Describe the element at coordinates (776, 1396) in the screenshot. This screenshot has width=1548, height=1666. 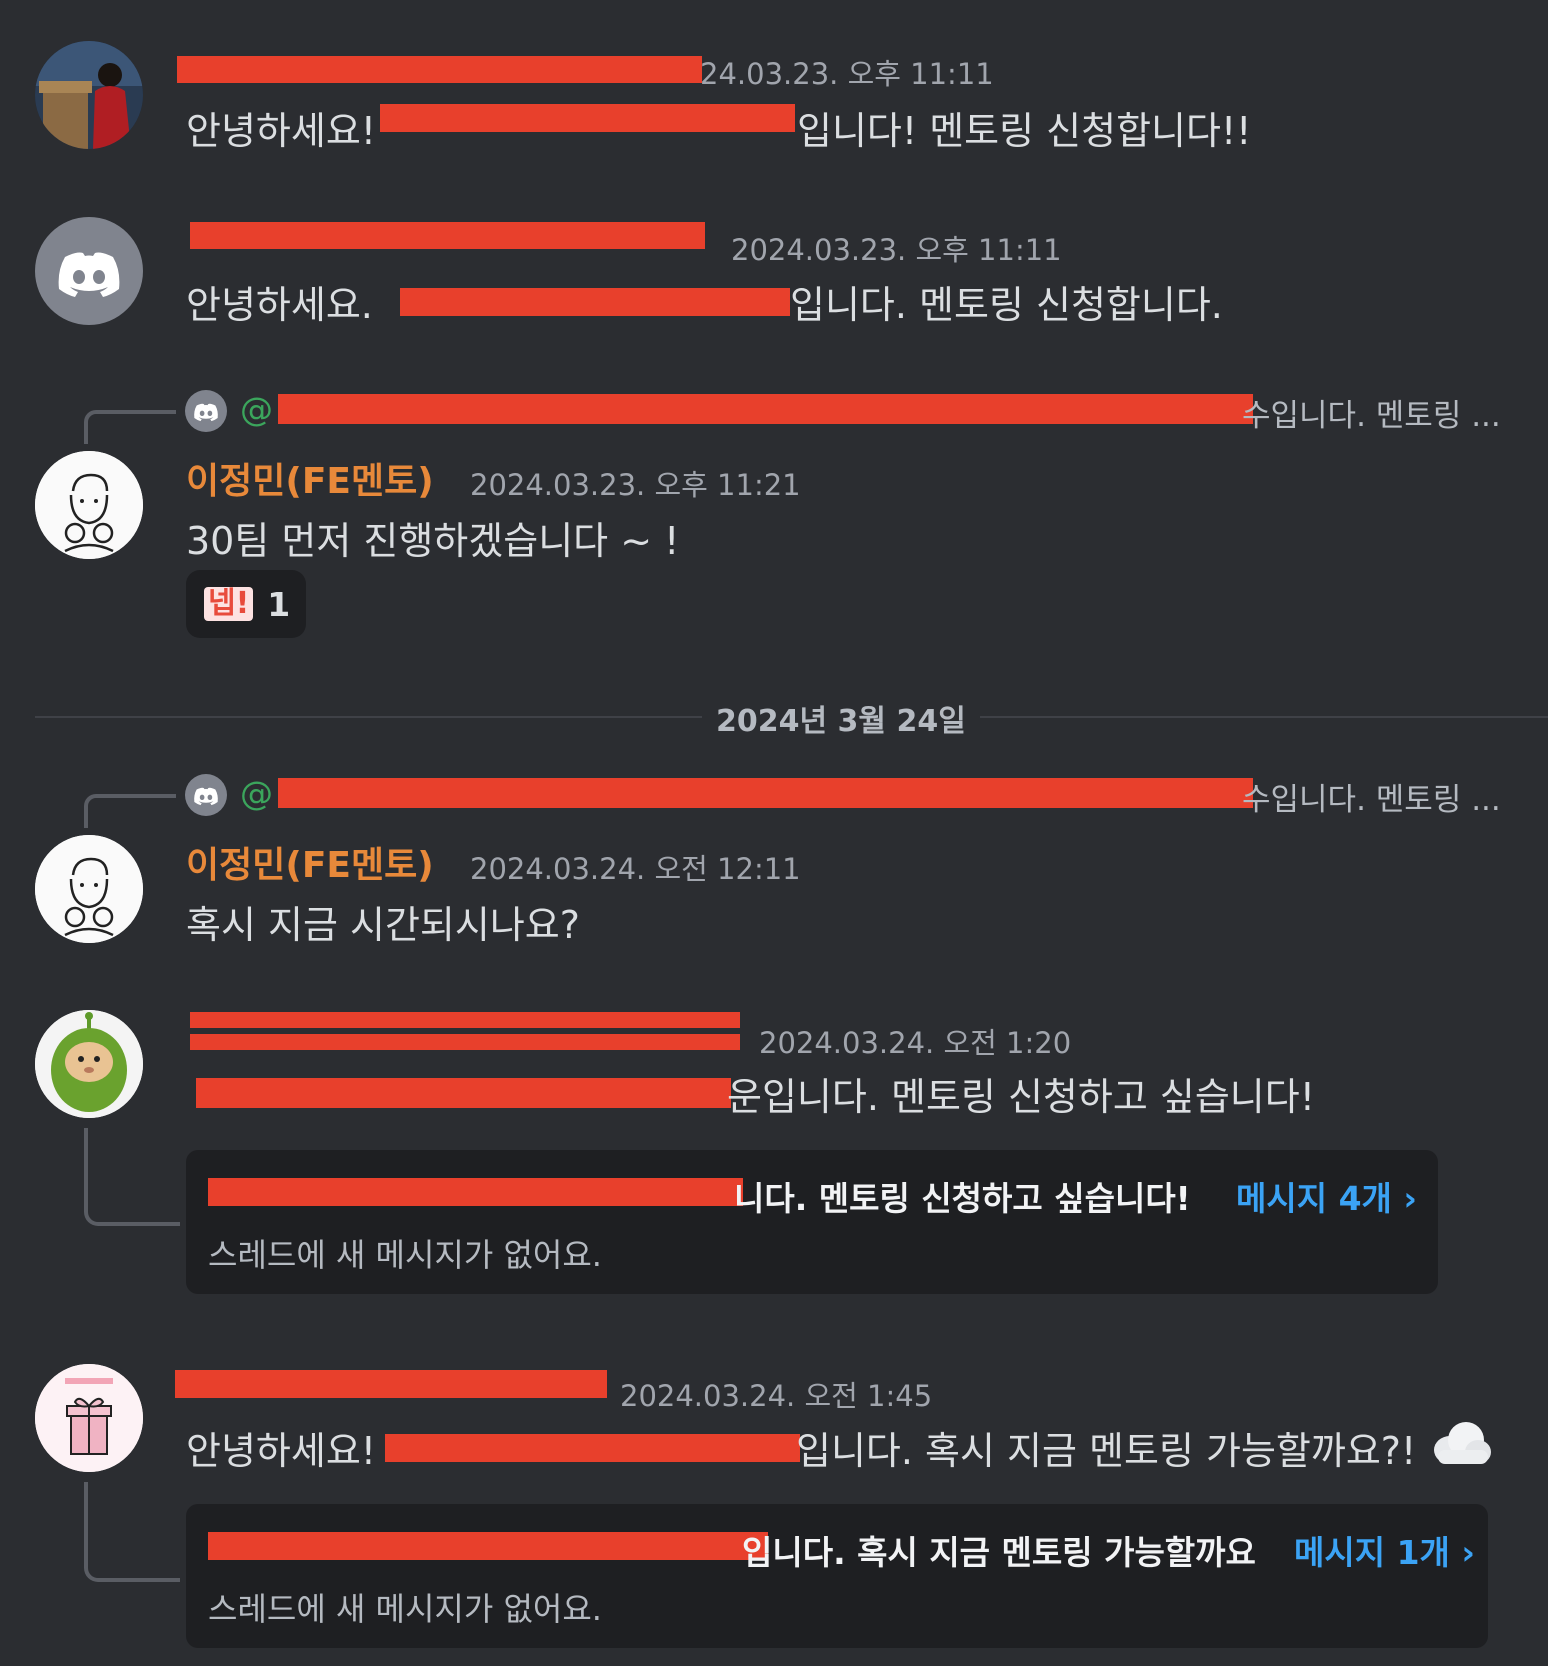
I see `timestamp: 2024.03.24. 오전 1:45` at that location.